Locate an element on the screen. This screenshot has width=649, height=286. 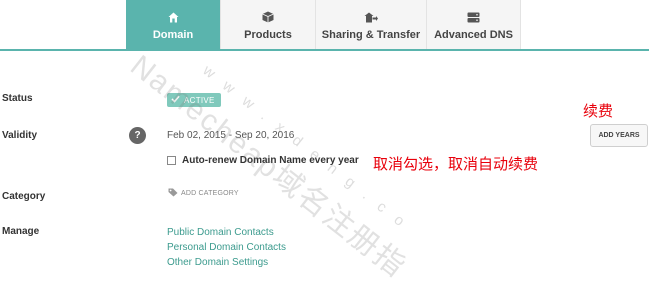
box-icon is located at coordinates (268, 17).